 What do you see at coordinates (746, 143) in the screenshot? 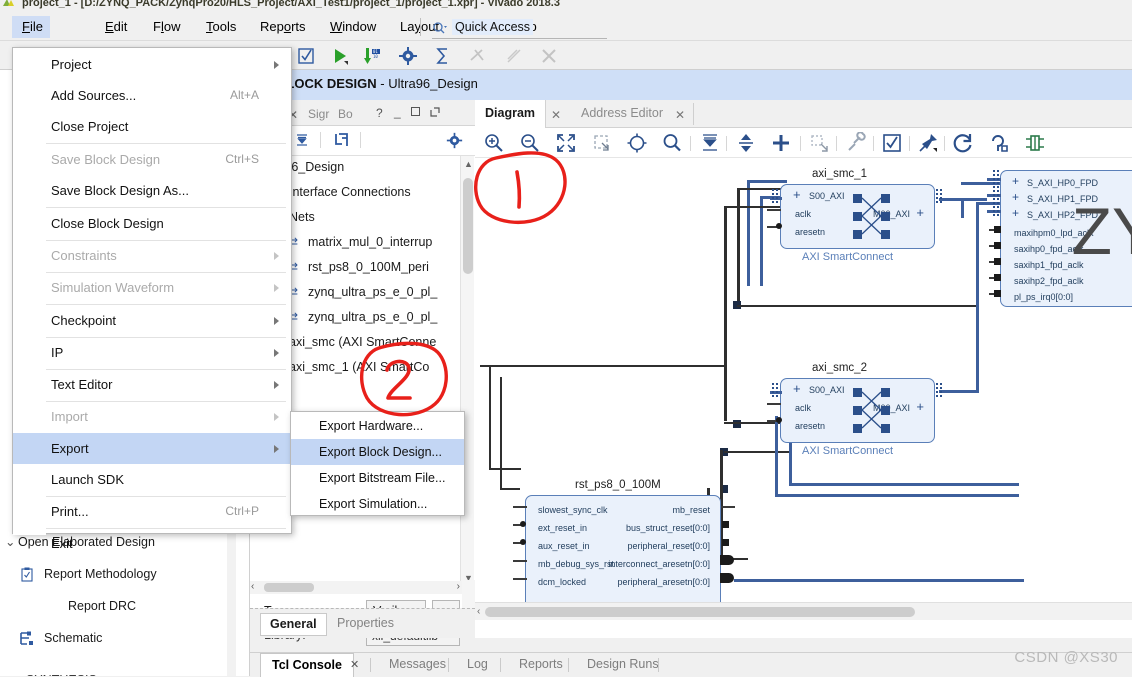
I see `expand-icon` at bounding box center [746, 143].